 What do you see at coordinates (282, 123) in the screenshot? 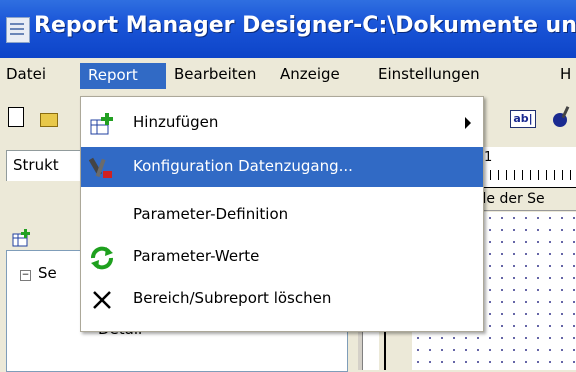
I see `menu-item-hinzufuegen: Hinzufügen` at bounding box center [282, 123].